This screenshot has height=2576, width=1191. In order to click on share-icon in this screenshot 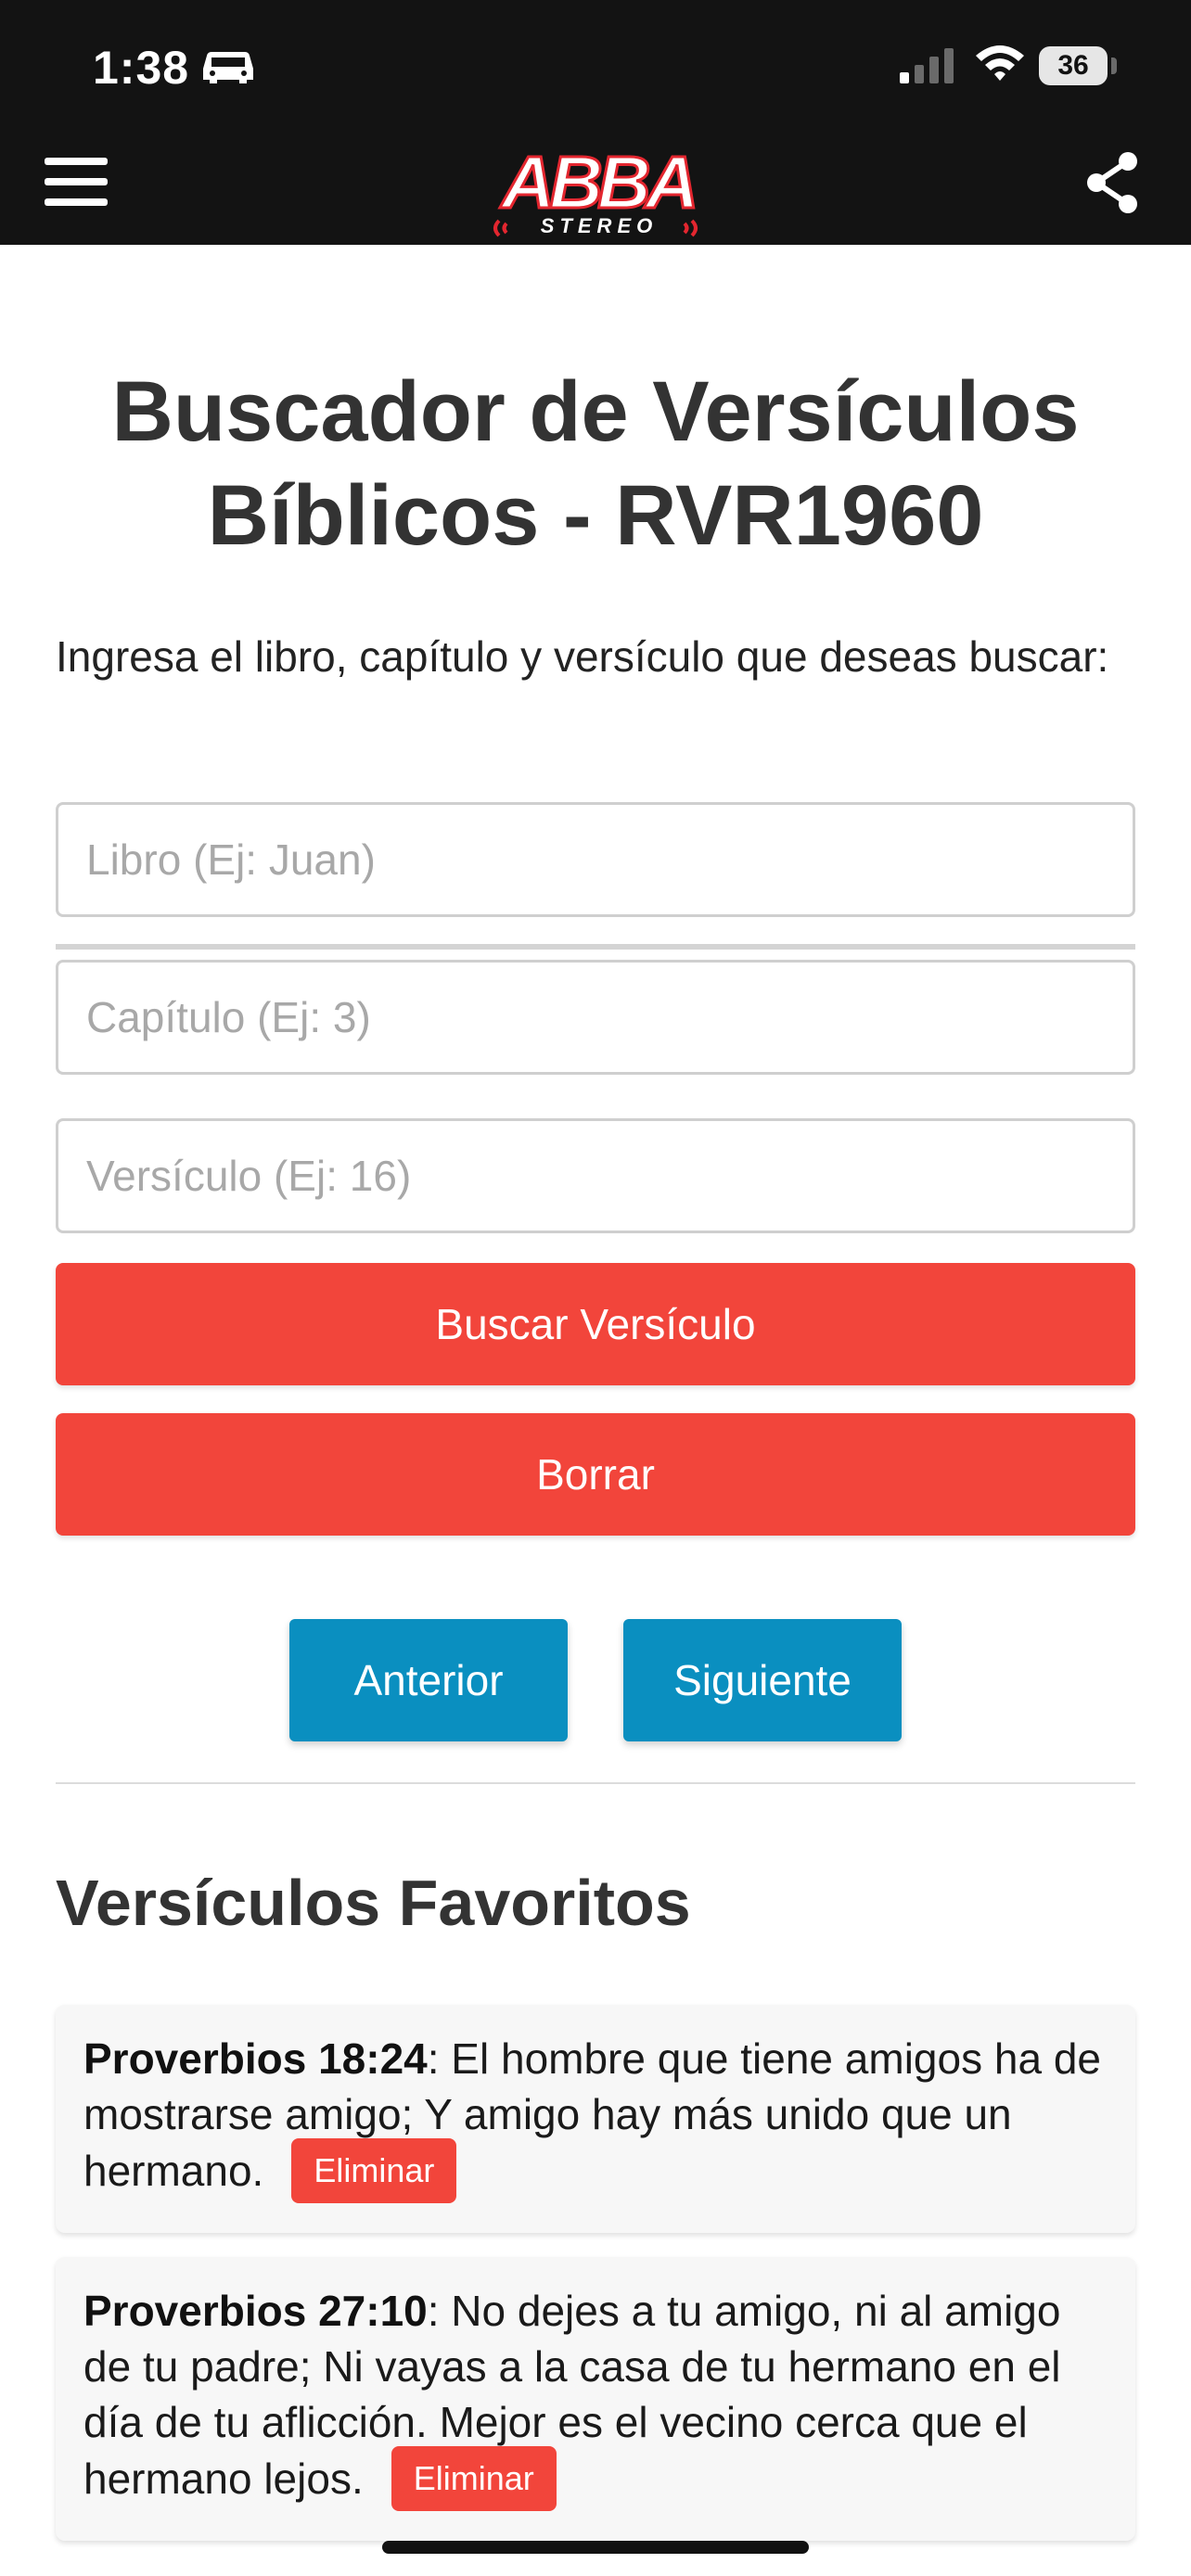, I will do `click(1113, 182)`.